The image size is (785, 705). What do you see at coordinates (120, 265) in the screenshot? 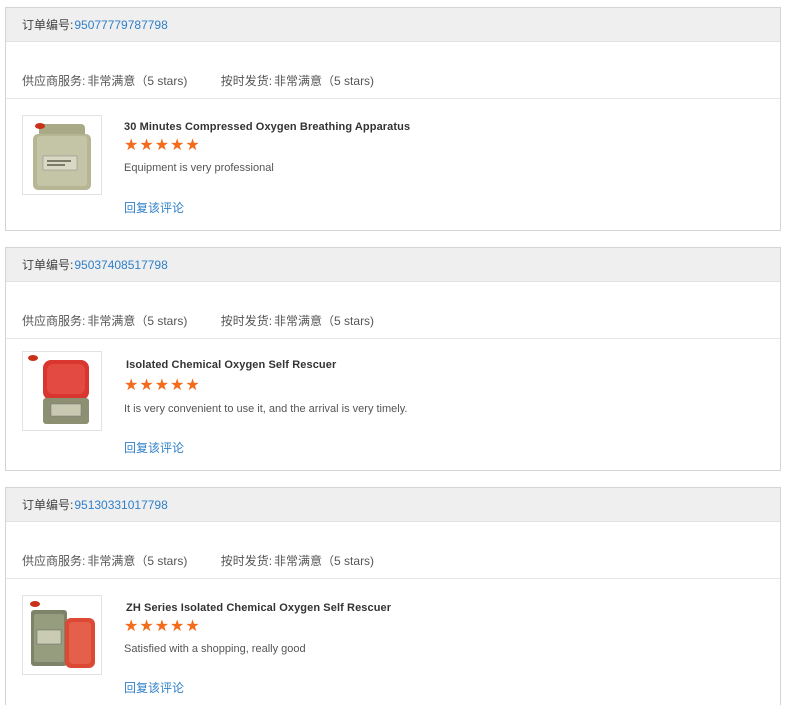
I see `order-number-link: 95037408517798` at bounding box center [120, 265].